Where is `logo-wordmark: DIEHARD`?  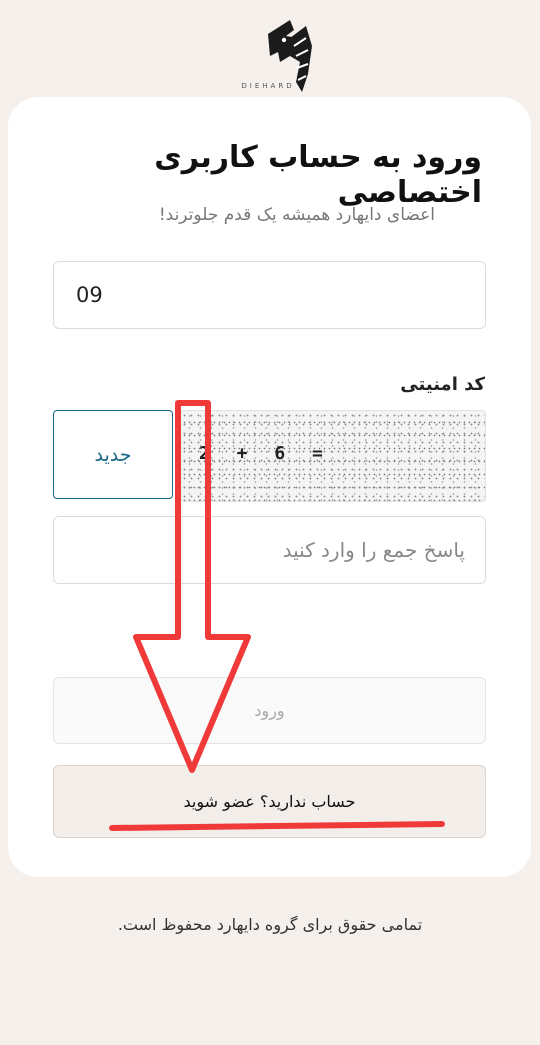
logo-wordmark: DIEHARD is located at coordinates (268, 86).